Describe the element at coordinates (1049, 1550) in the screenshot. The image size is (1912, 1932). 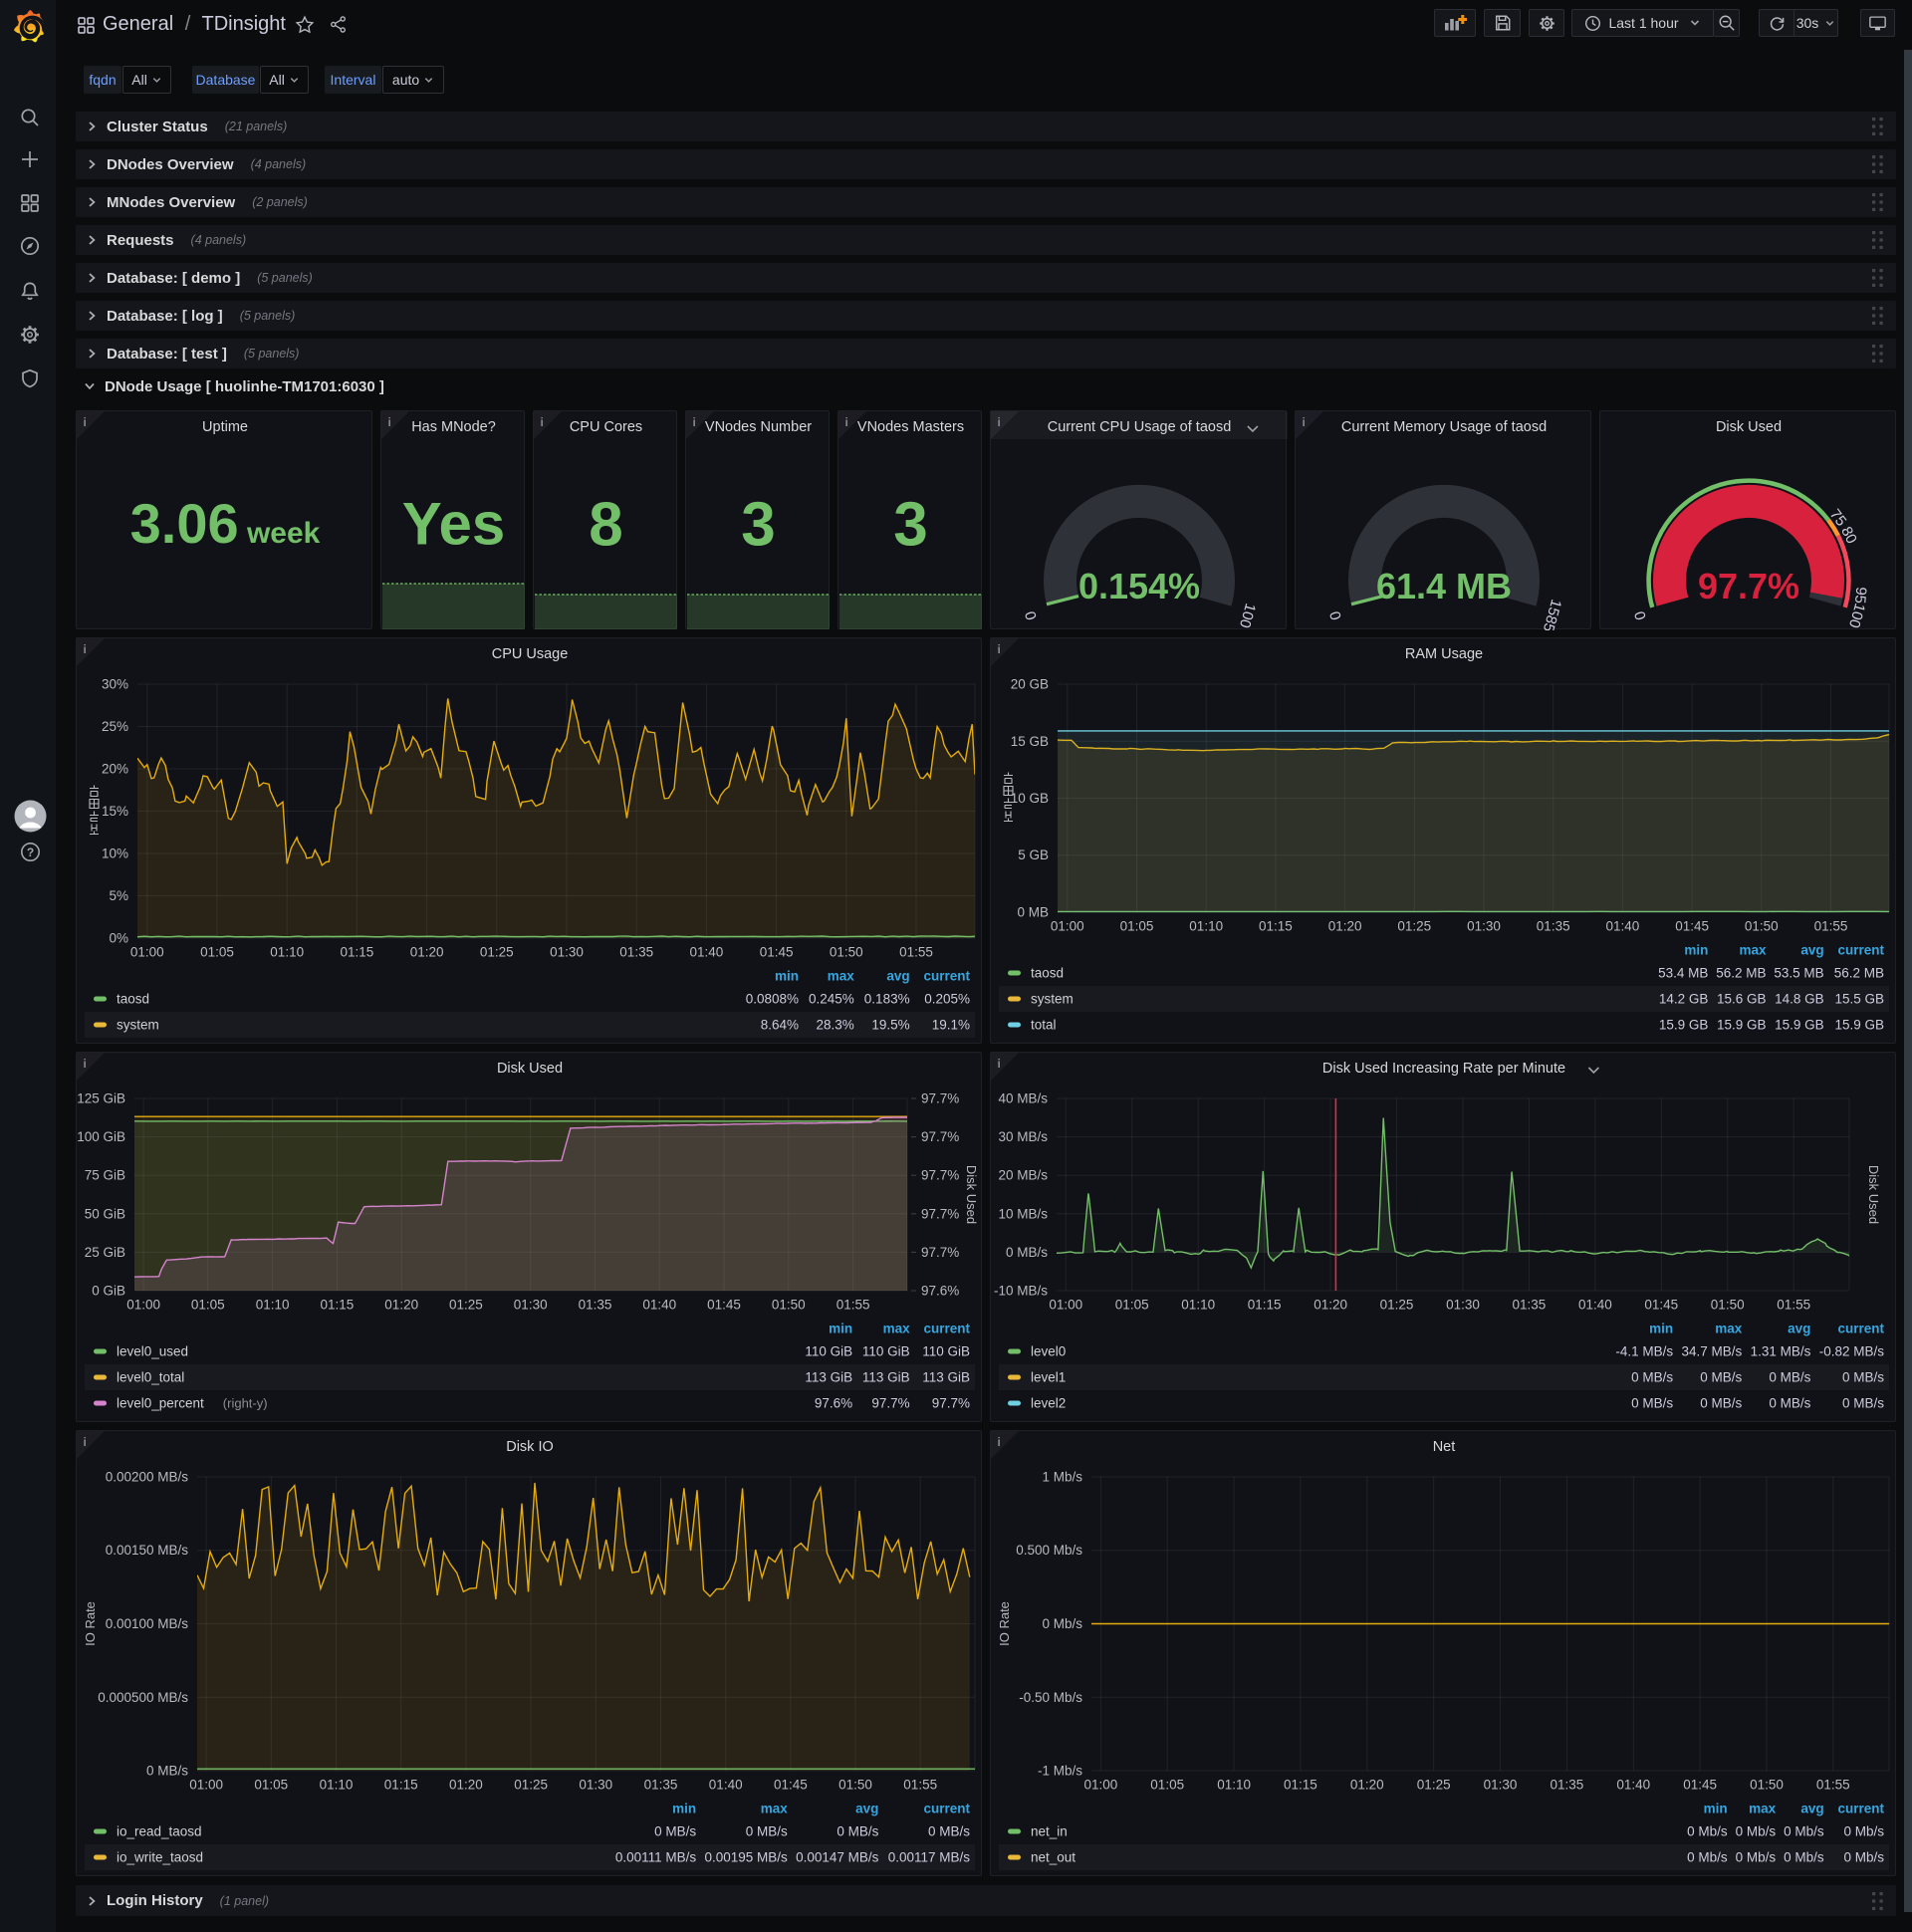
I see `svg-text: 0.500 Mb/s` at that location.